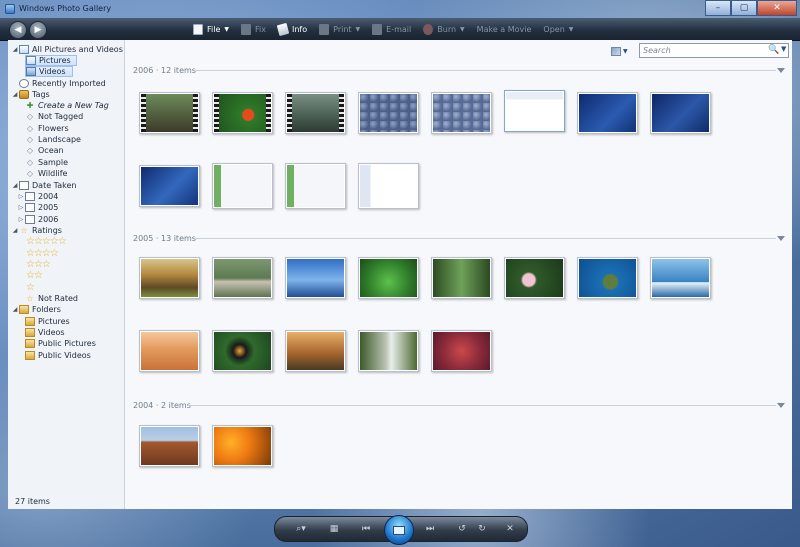  I want to click on rating-not-rated: ☆ Not Rated, so click(51, 298).